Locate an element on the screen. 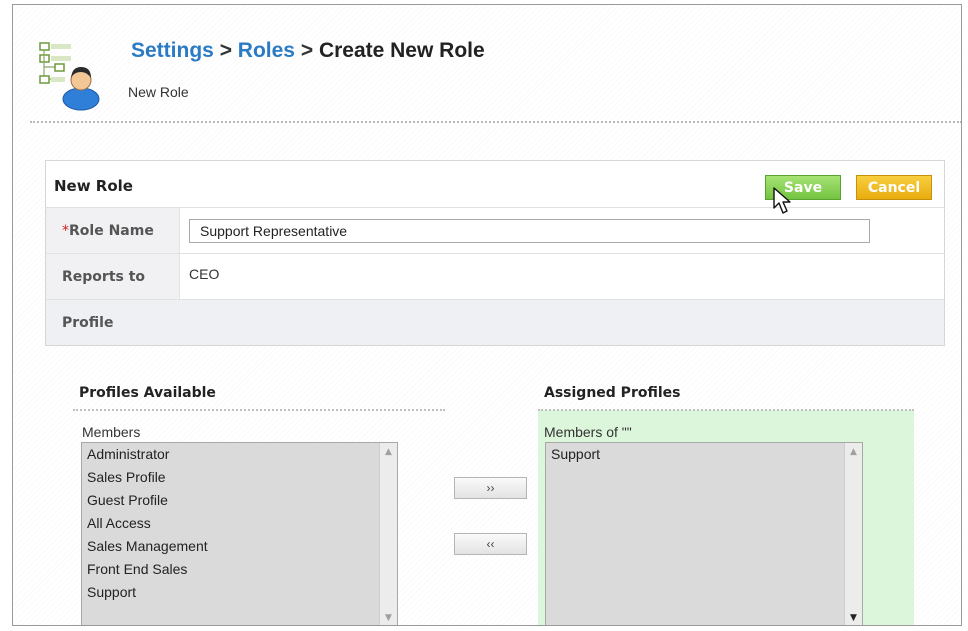  remove-profile-button: ‹‹ is located at coordinates (490, 544).